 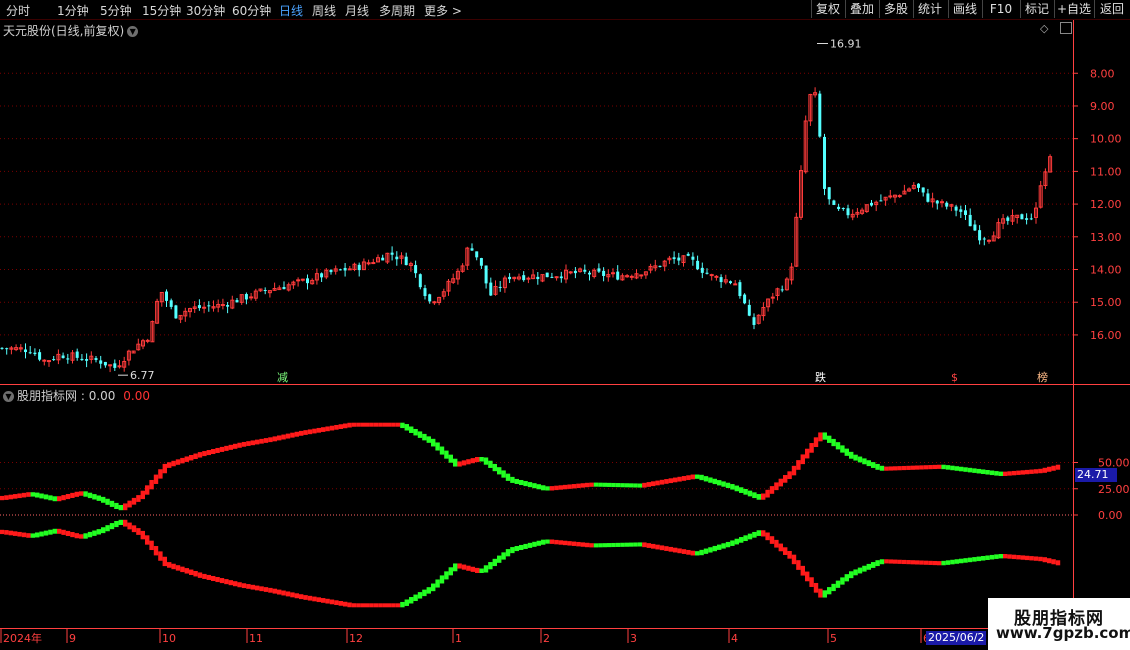 I want to click on time-axis-label: 11, so click(x=256, y=638).